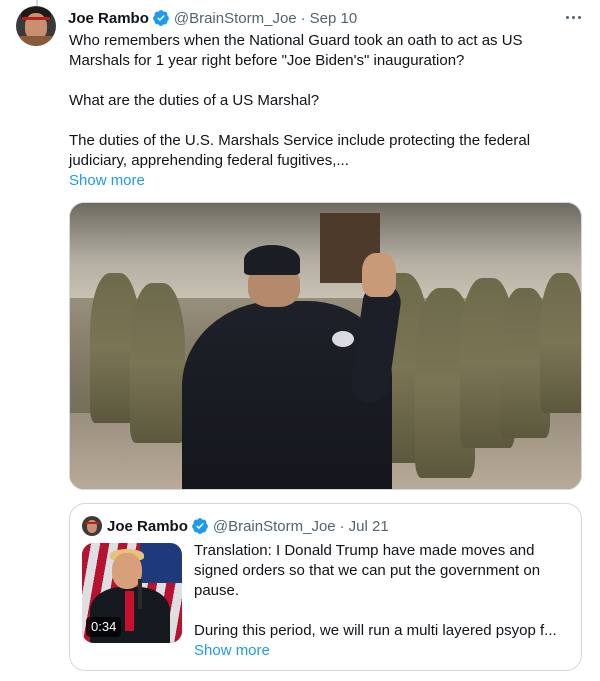 This screenshot has height=681, width=600. What do you see at coordinates (92, 526) in the screenshot?
I see `quoted-avatar` at bounding box center [92, 526].